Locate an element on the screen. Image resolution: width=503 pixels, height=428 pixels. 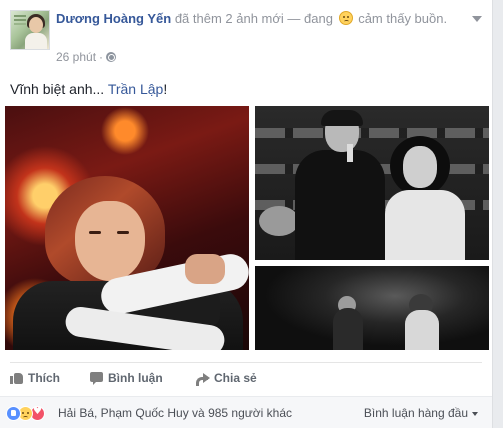
like-reaction-icon is located at coordinates (13, 413).